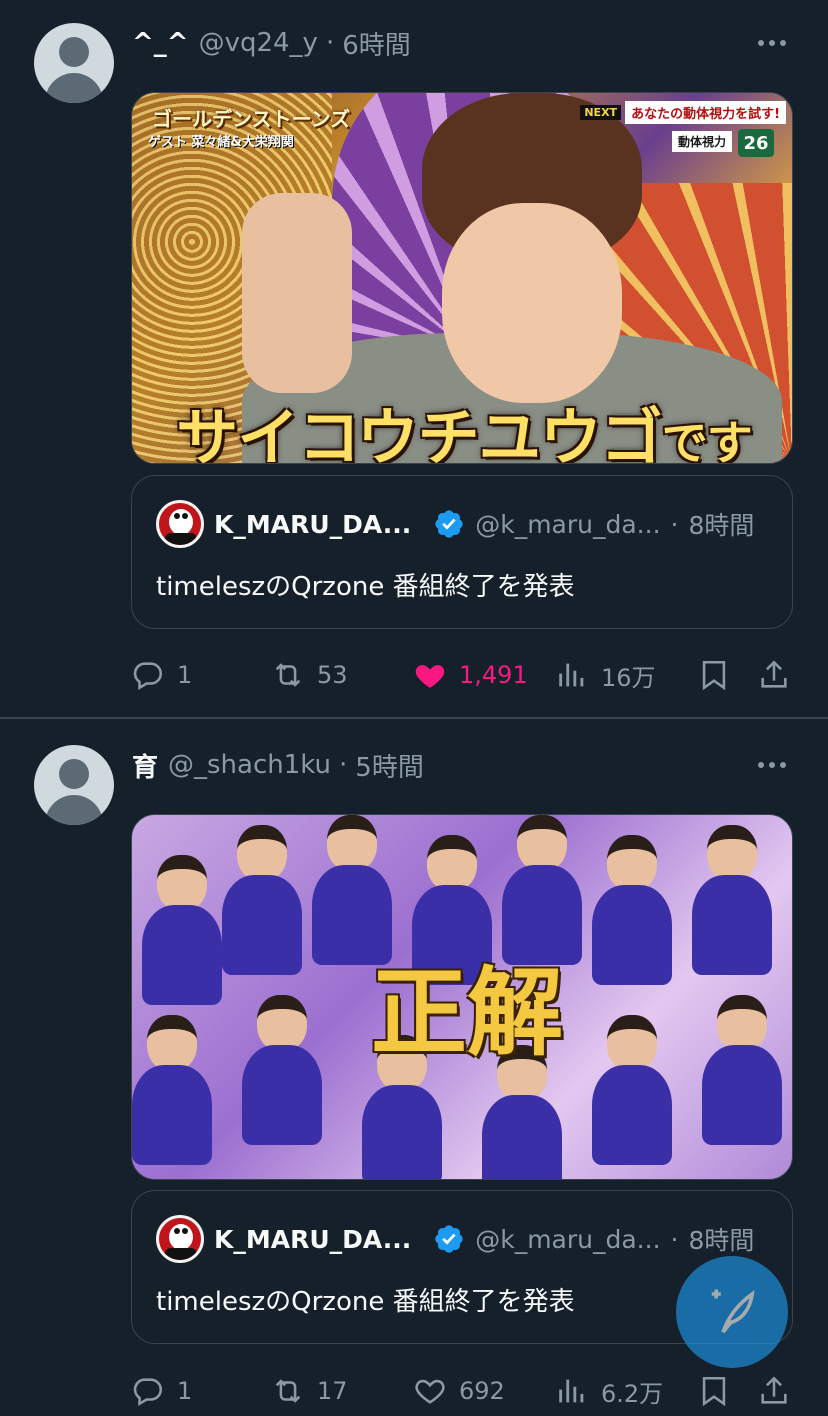 The image size is (828, 1416). Describe the element at coordinates (467, 1013) in the screenshot. I see `image-caption: 正解` at that location.